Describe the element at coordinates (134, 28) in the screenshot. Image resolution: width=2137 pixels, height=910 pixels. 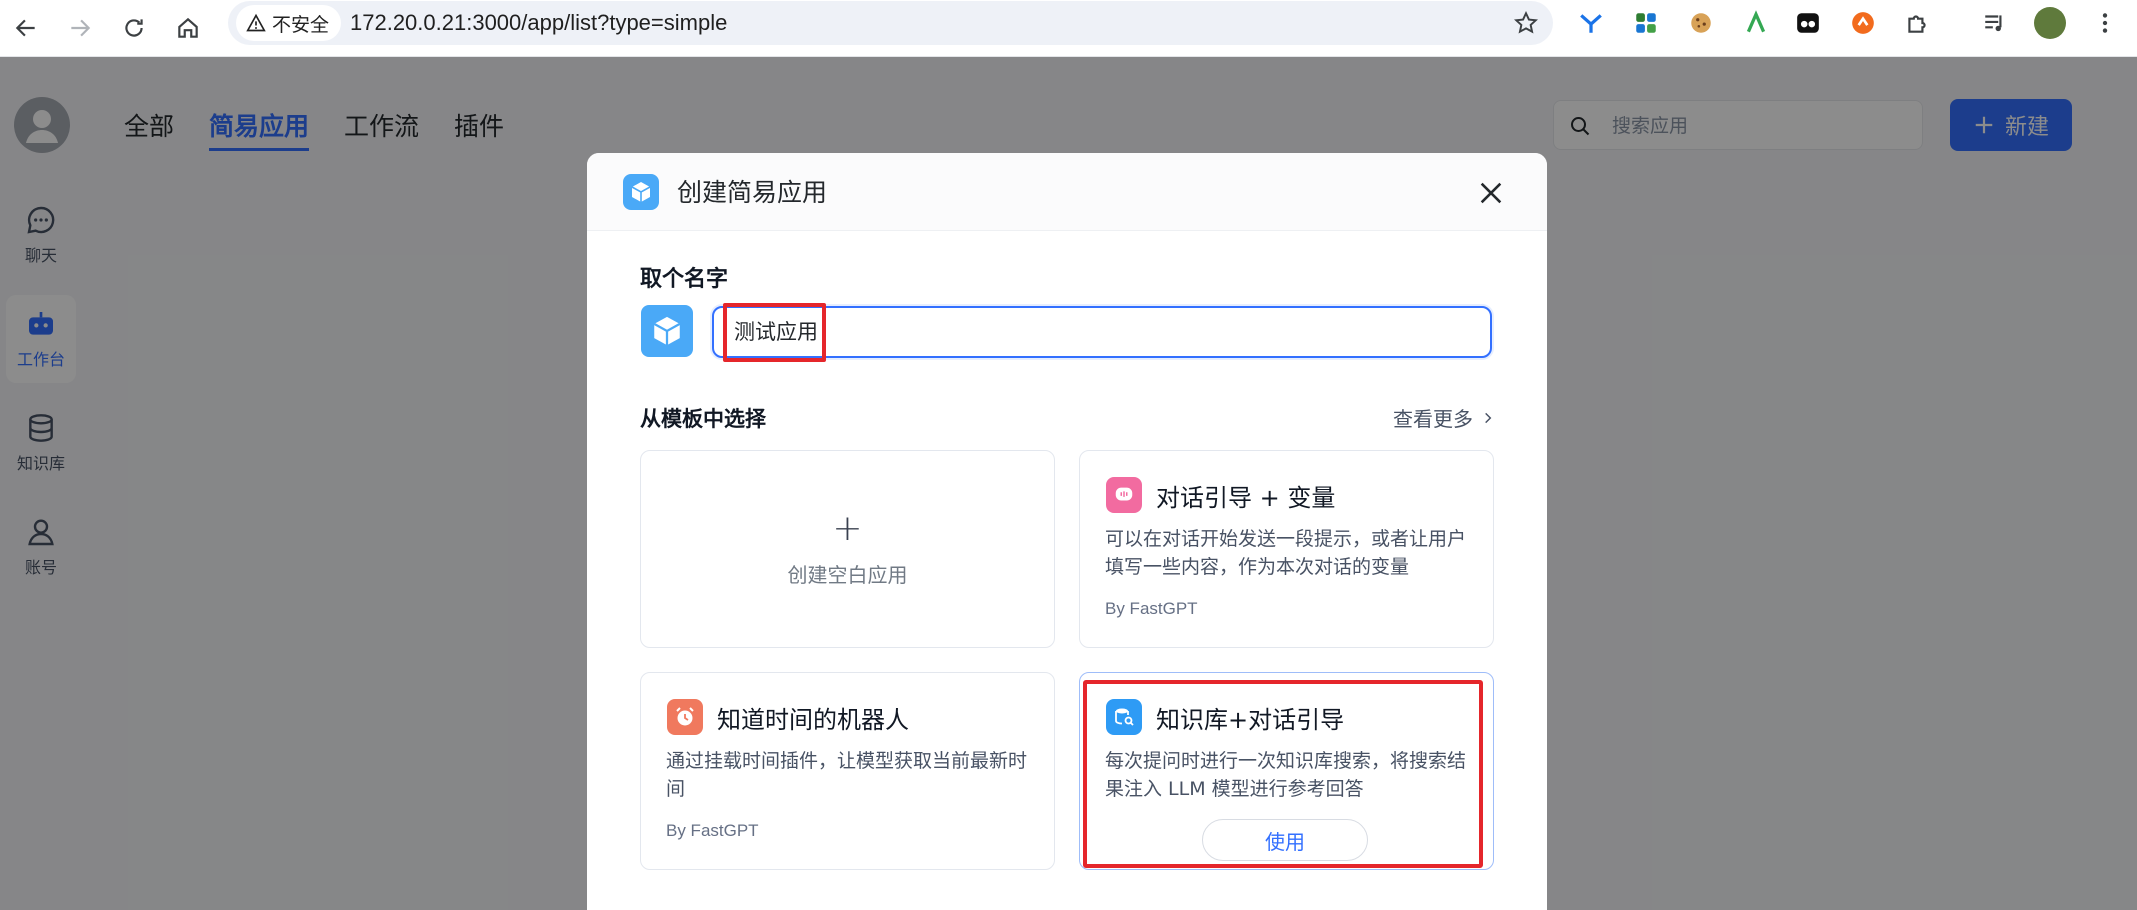
I see `reload-icon` at that location.